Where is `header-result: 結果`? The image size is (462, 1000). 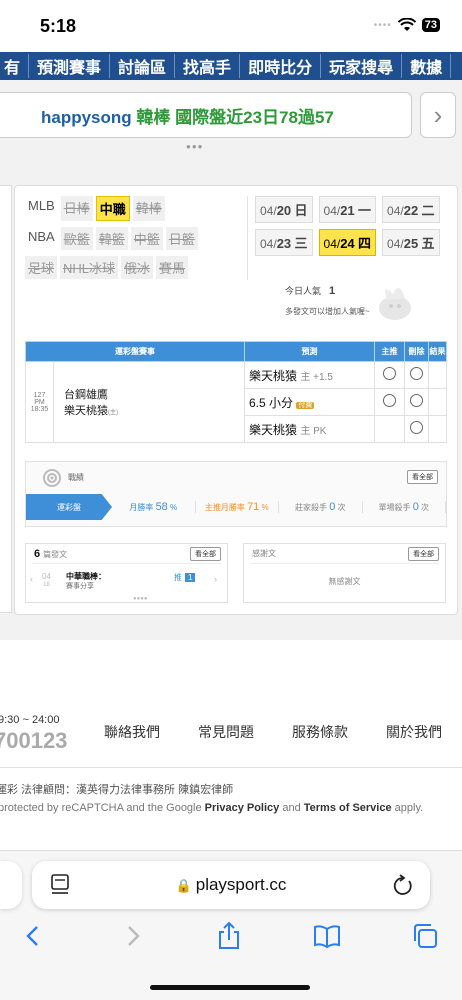 header-result: 結果 is located at coordinates (437, 351).